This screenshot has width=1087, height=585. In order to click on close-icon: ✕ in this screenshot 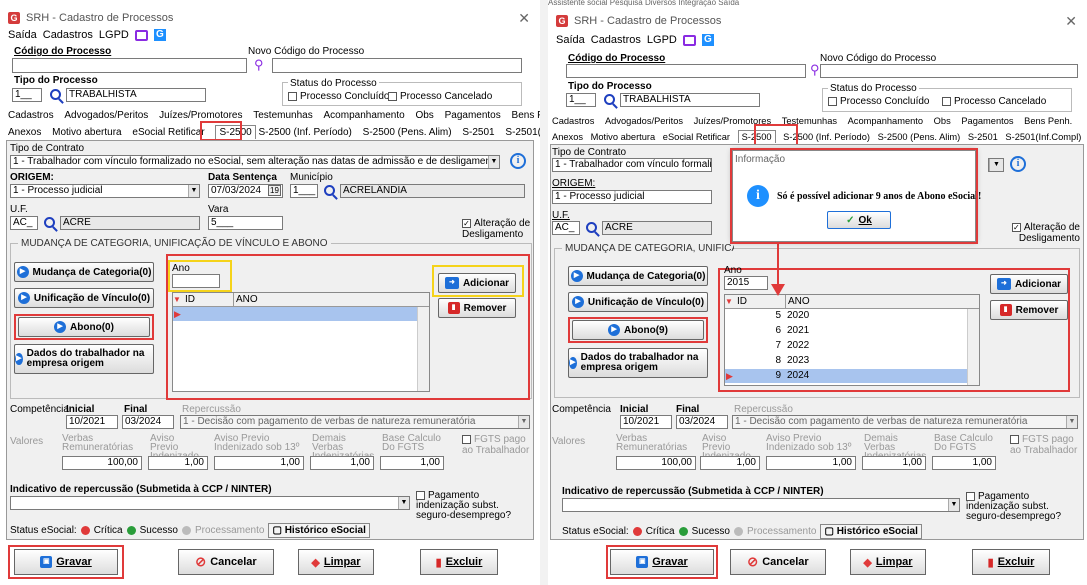, I will do `click(1071, 21)`.